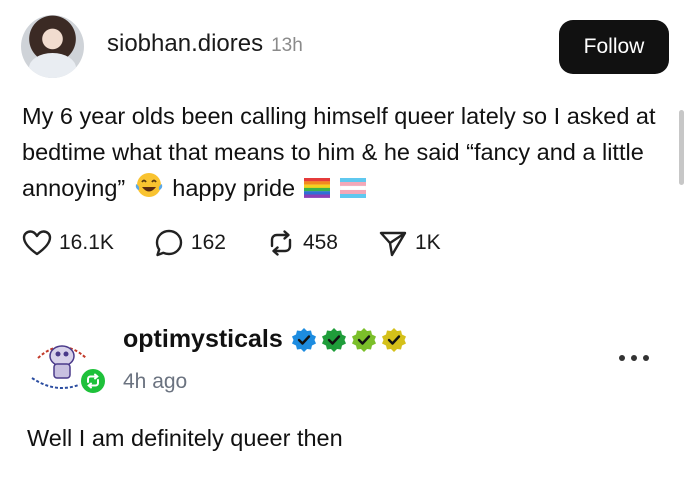 The width and height of the screenshot is (690, 487). Describe the element at coordinates (614, 47) in the screenshot. I see `follow-button: Follow` at that location.